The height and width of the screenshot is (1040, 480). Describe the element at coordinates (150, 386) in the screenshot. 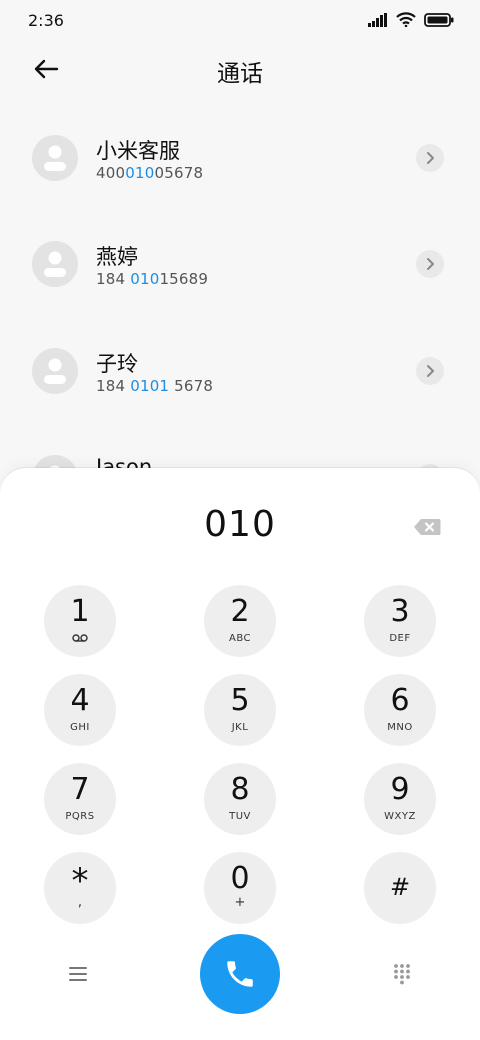

I see `number-match: 0101` at that location.